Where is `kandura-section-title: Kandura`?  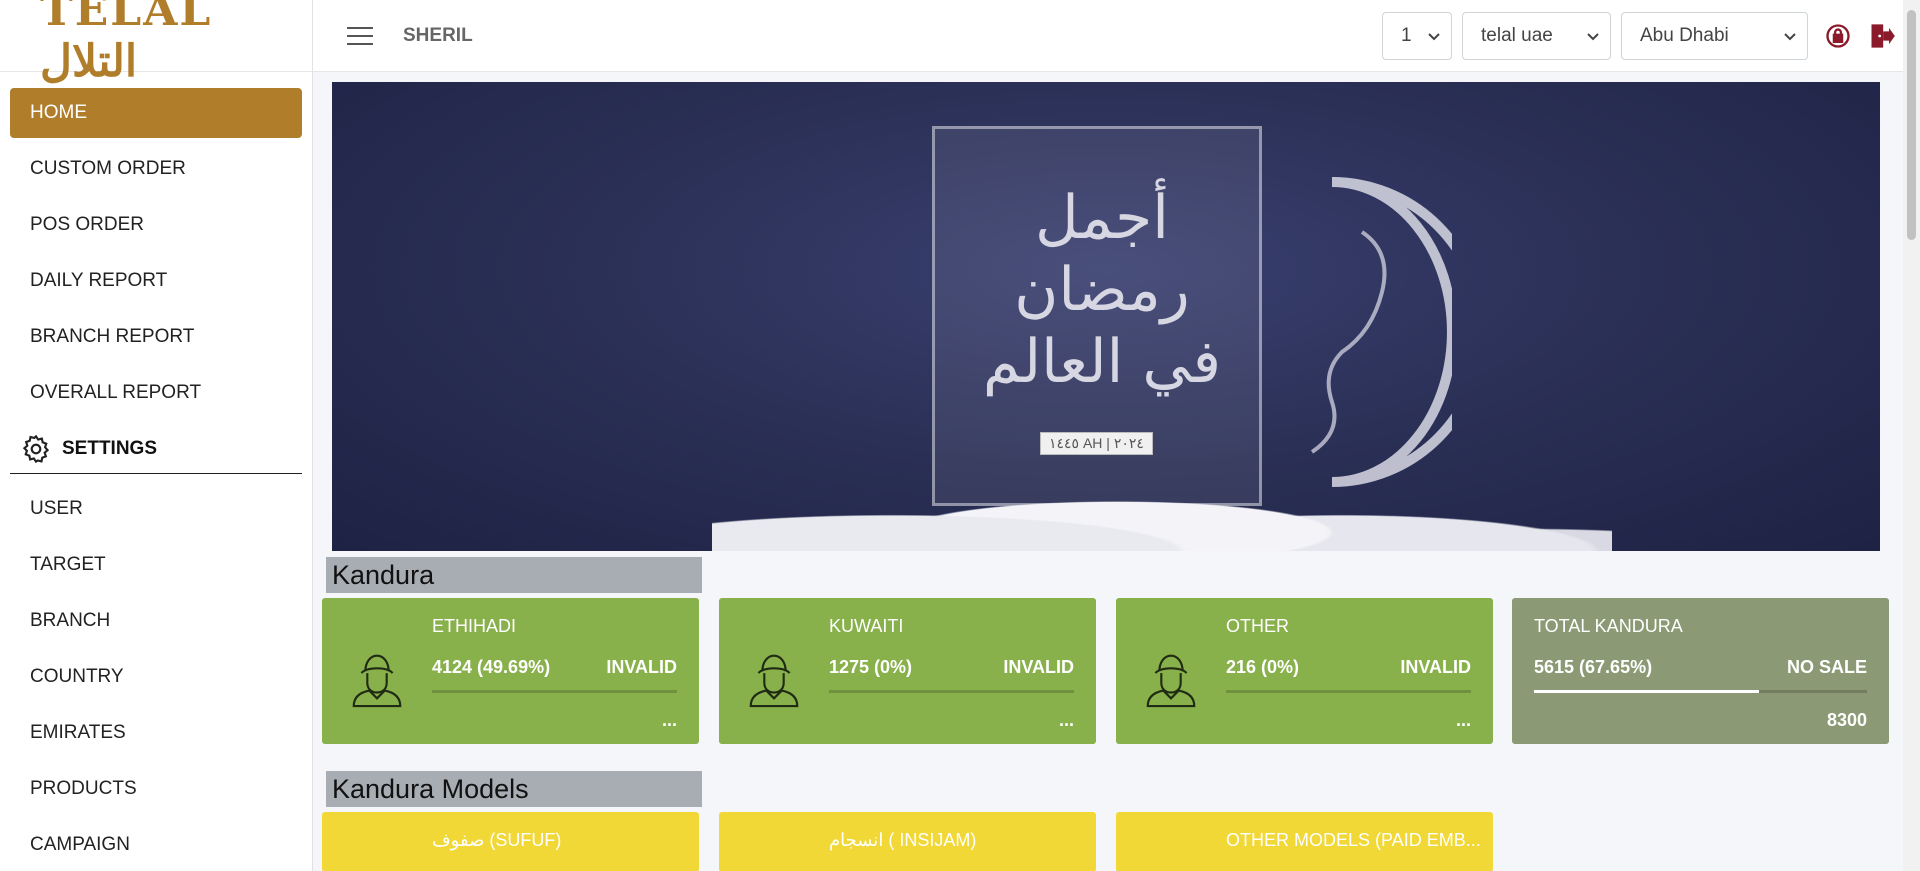 kandura-section-title: Kandura is located at coordinates (514, 575).